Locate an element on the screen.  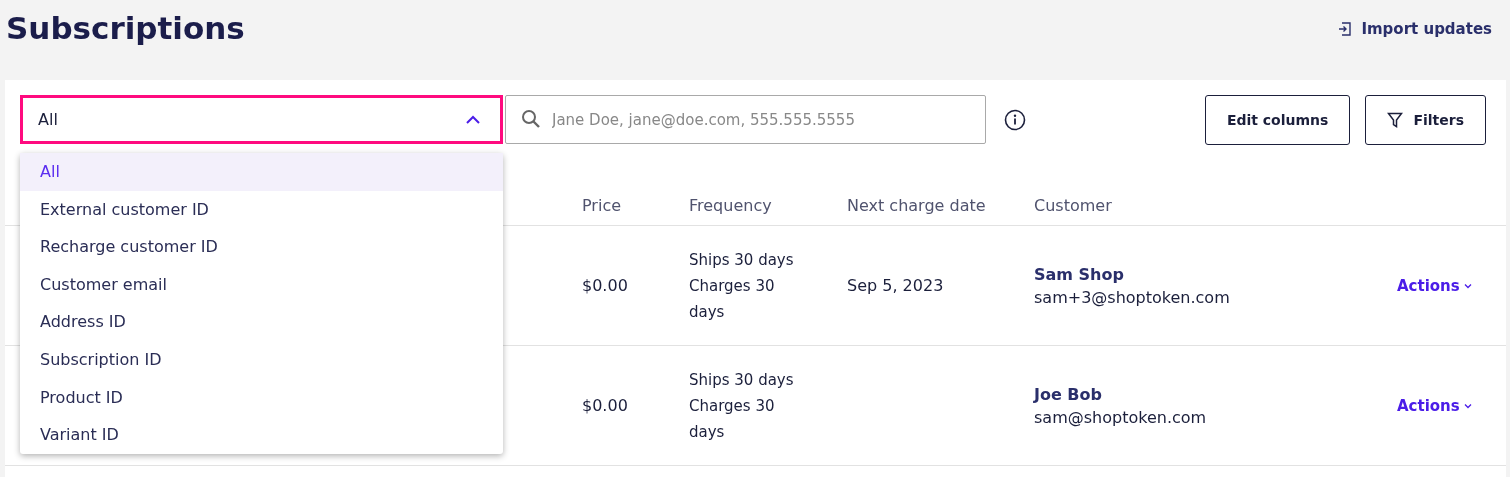
edit-columns-button: Edit columns is located at coordinates (1277, 119).